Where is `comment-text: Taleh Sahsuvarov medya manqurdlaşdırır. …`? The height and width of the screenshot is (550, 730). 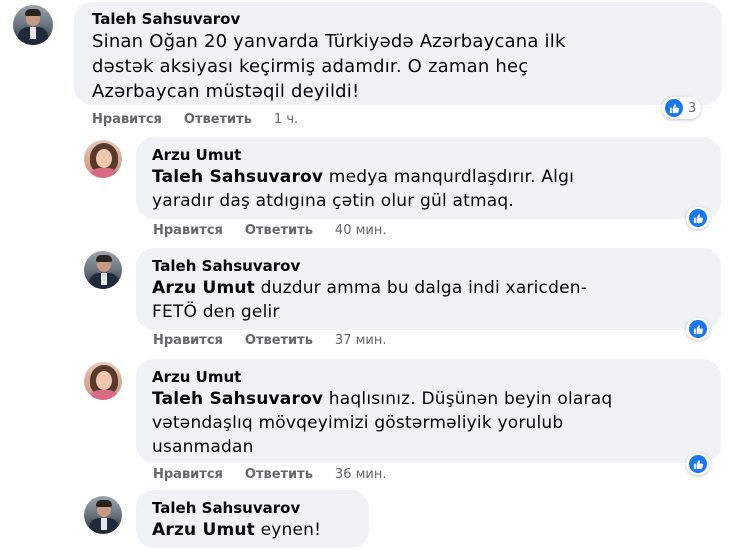 comment-text: Taleh Sahsuvarov medya manqurdlaşdırır. … is located at coordinates (363, 189).